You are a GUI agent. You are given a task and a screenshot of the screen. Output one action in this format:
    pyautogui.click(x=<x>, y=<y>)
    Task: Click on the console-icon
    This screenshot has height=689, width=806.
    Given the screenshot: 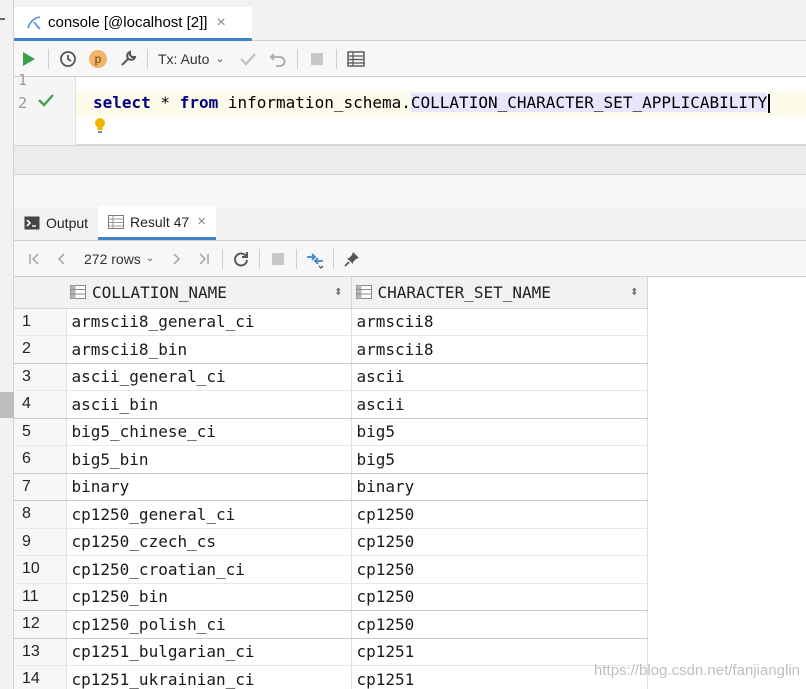 What is the action you would take?
    pyautogui.click(x=34, y=23)
    